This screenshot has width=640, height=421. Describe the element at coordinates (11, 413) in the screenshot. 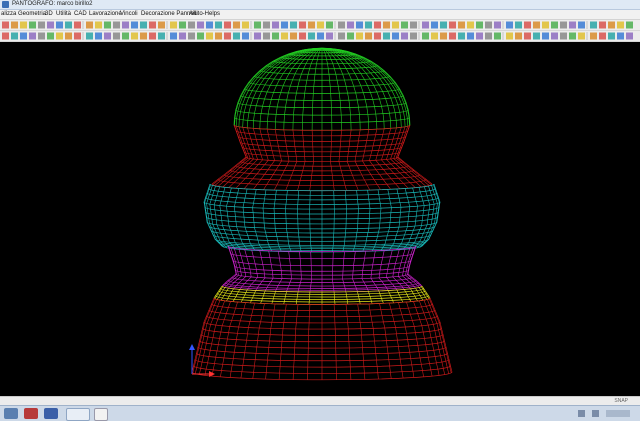

I see `start-button-icon` at that location.